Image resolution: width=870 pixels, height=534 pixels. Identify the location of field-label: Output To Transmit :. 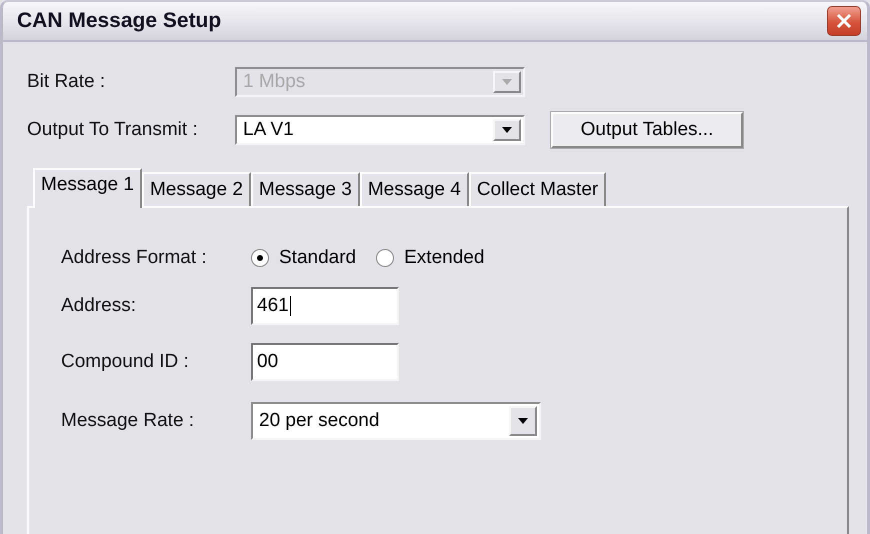
(113, 130).